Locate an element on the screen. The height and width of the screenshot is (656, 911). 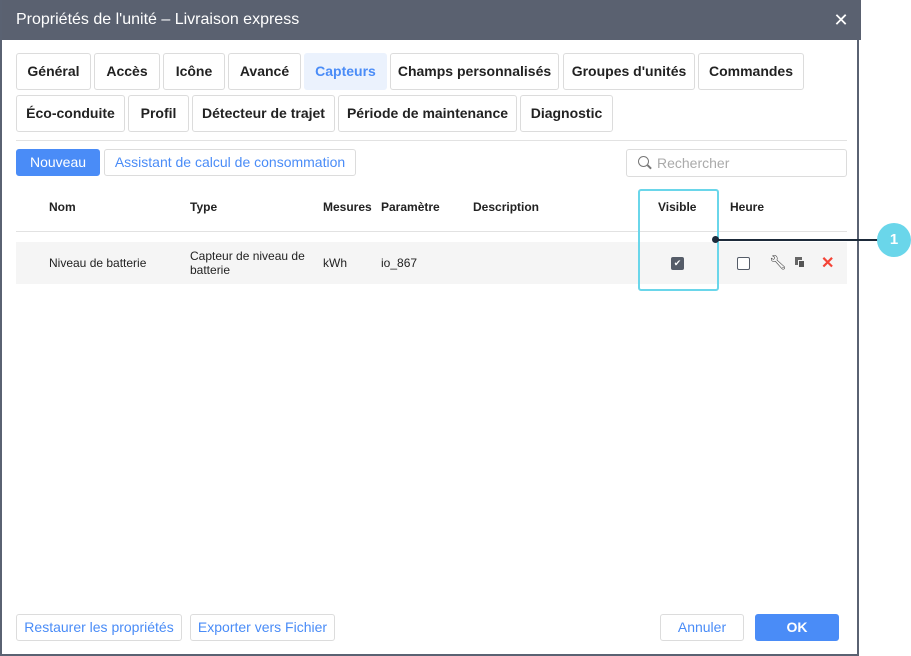
tab-commands: Commandes is located at coordinates (751, 71).